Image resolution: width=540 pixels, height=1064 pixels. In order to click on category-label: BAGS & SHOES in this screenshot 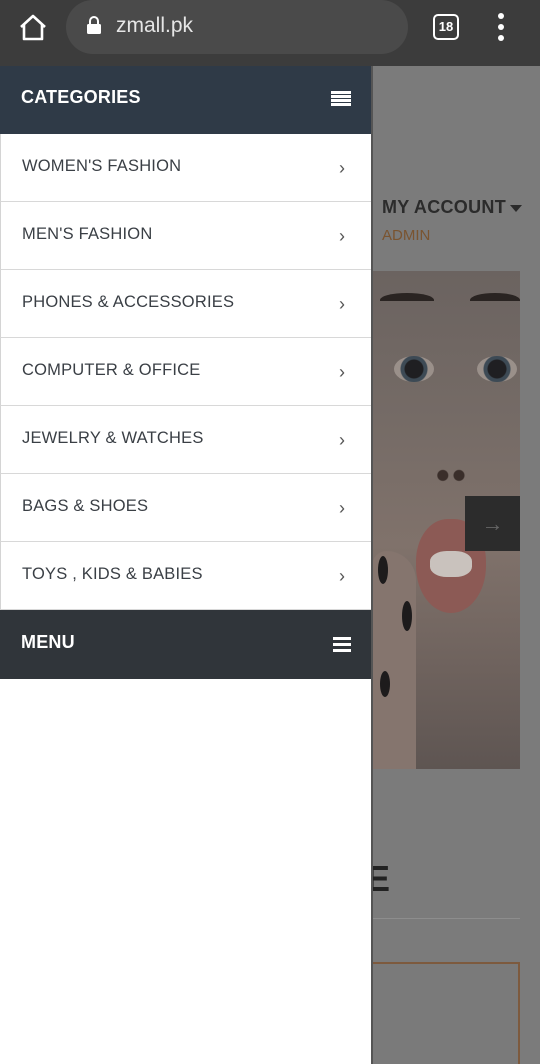, I will do `click(85, 506)`.